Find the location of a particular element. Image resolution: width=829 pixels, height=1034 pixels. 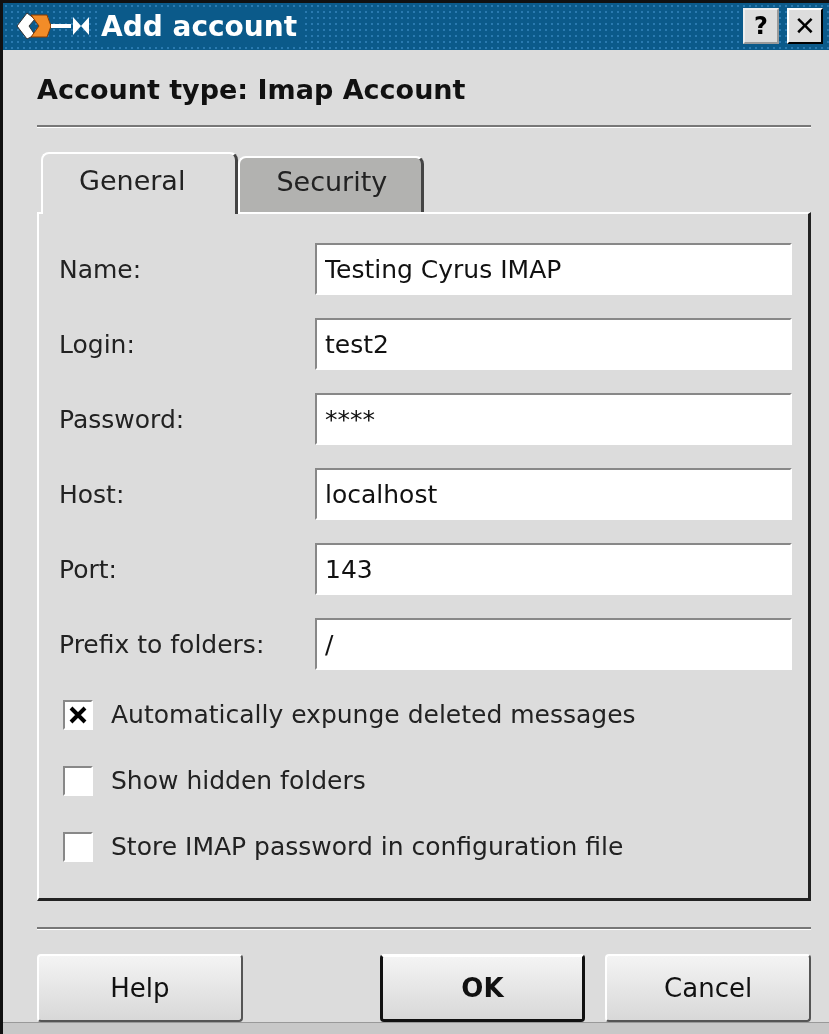

dialog-button: Cancel is located at coordinates (708, 987).